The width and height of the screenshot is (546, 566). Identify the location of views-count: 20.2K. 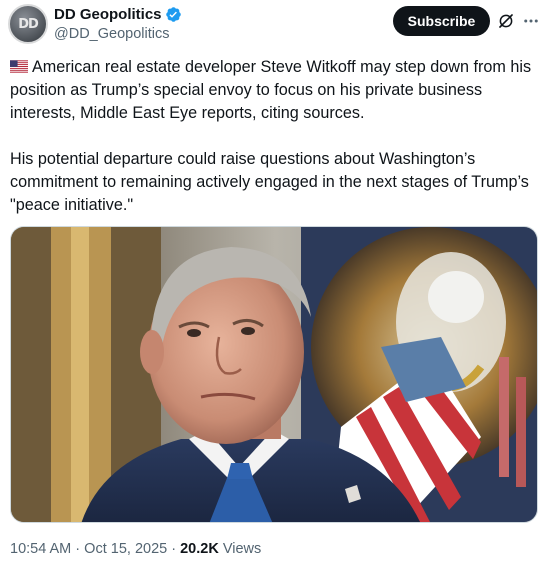
(199, 549).